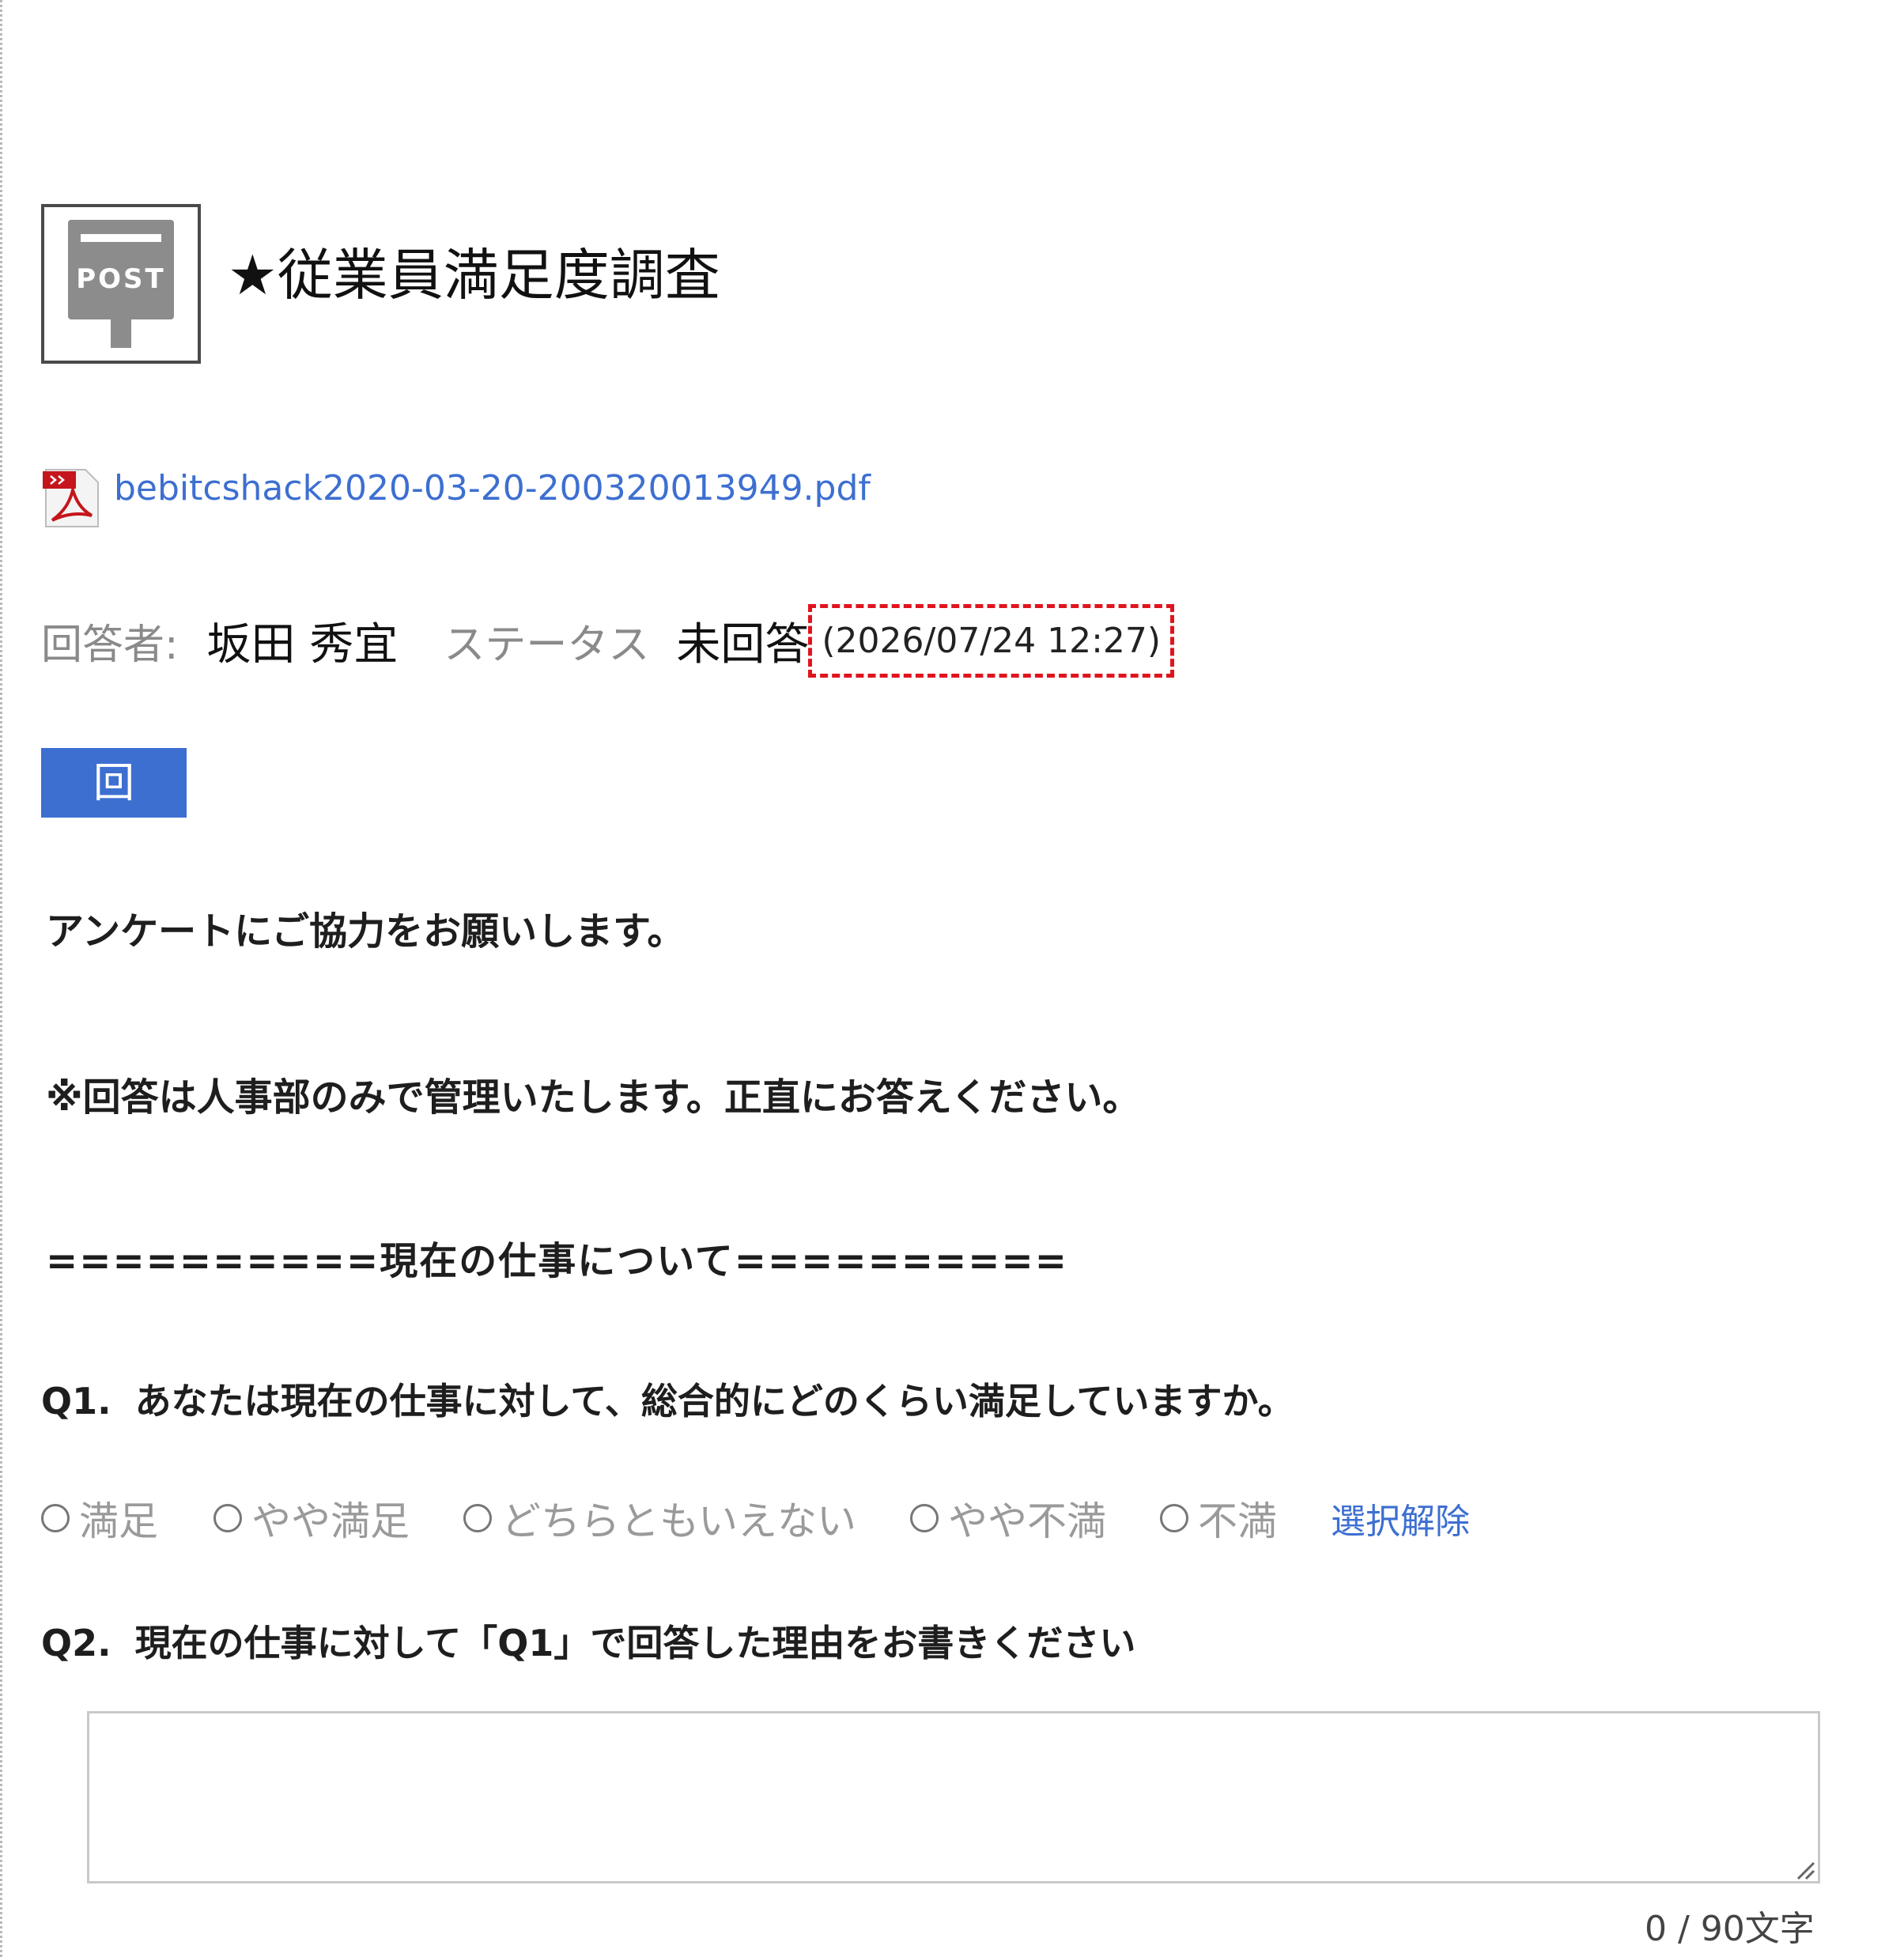 Image resolution: width=1904 pixels, height=1957 pixels. What do you see at coordinates (366, 931) in the screenshot?
I see `survey-intro-text: アンケートにご協力をお願いします。` at bounding box center [366, 931].